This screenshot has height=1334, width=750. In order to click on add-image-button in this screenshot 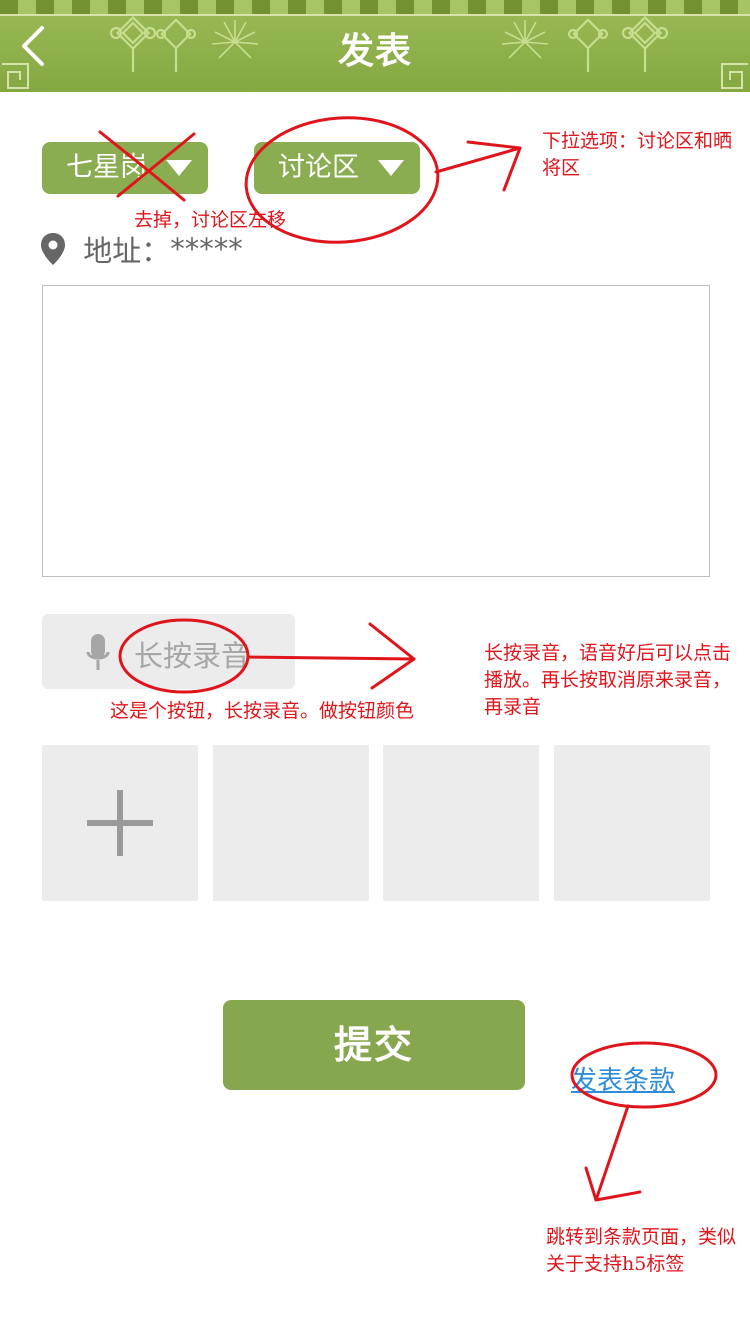, I will do `click(120, 823)`.